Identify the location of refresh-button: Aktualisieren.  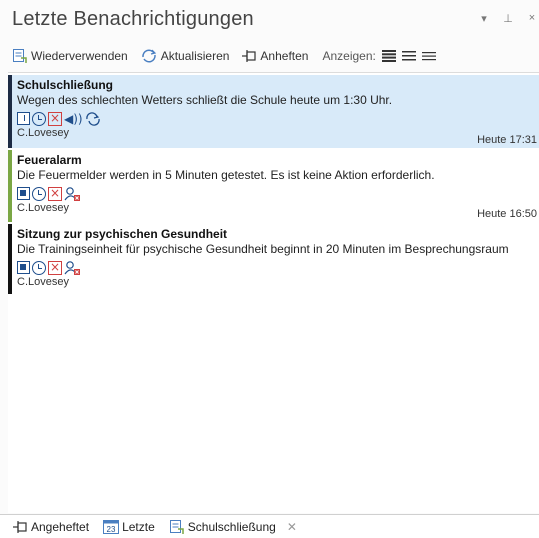
(185, 56).